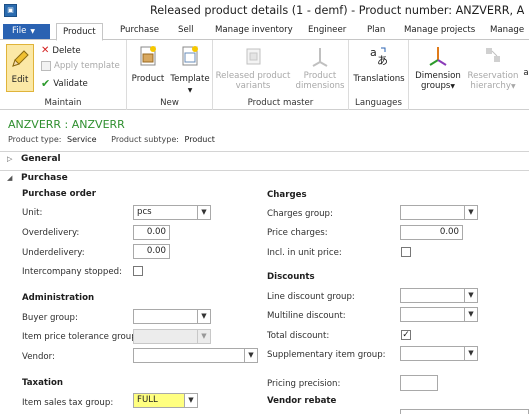  I want to click on reservation-label-2-wrap: hierarchy▼, so click(493, 86).